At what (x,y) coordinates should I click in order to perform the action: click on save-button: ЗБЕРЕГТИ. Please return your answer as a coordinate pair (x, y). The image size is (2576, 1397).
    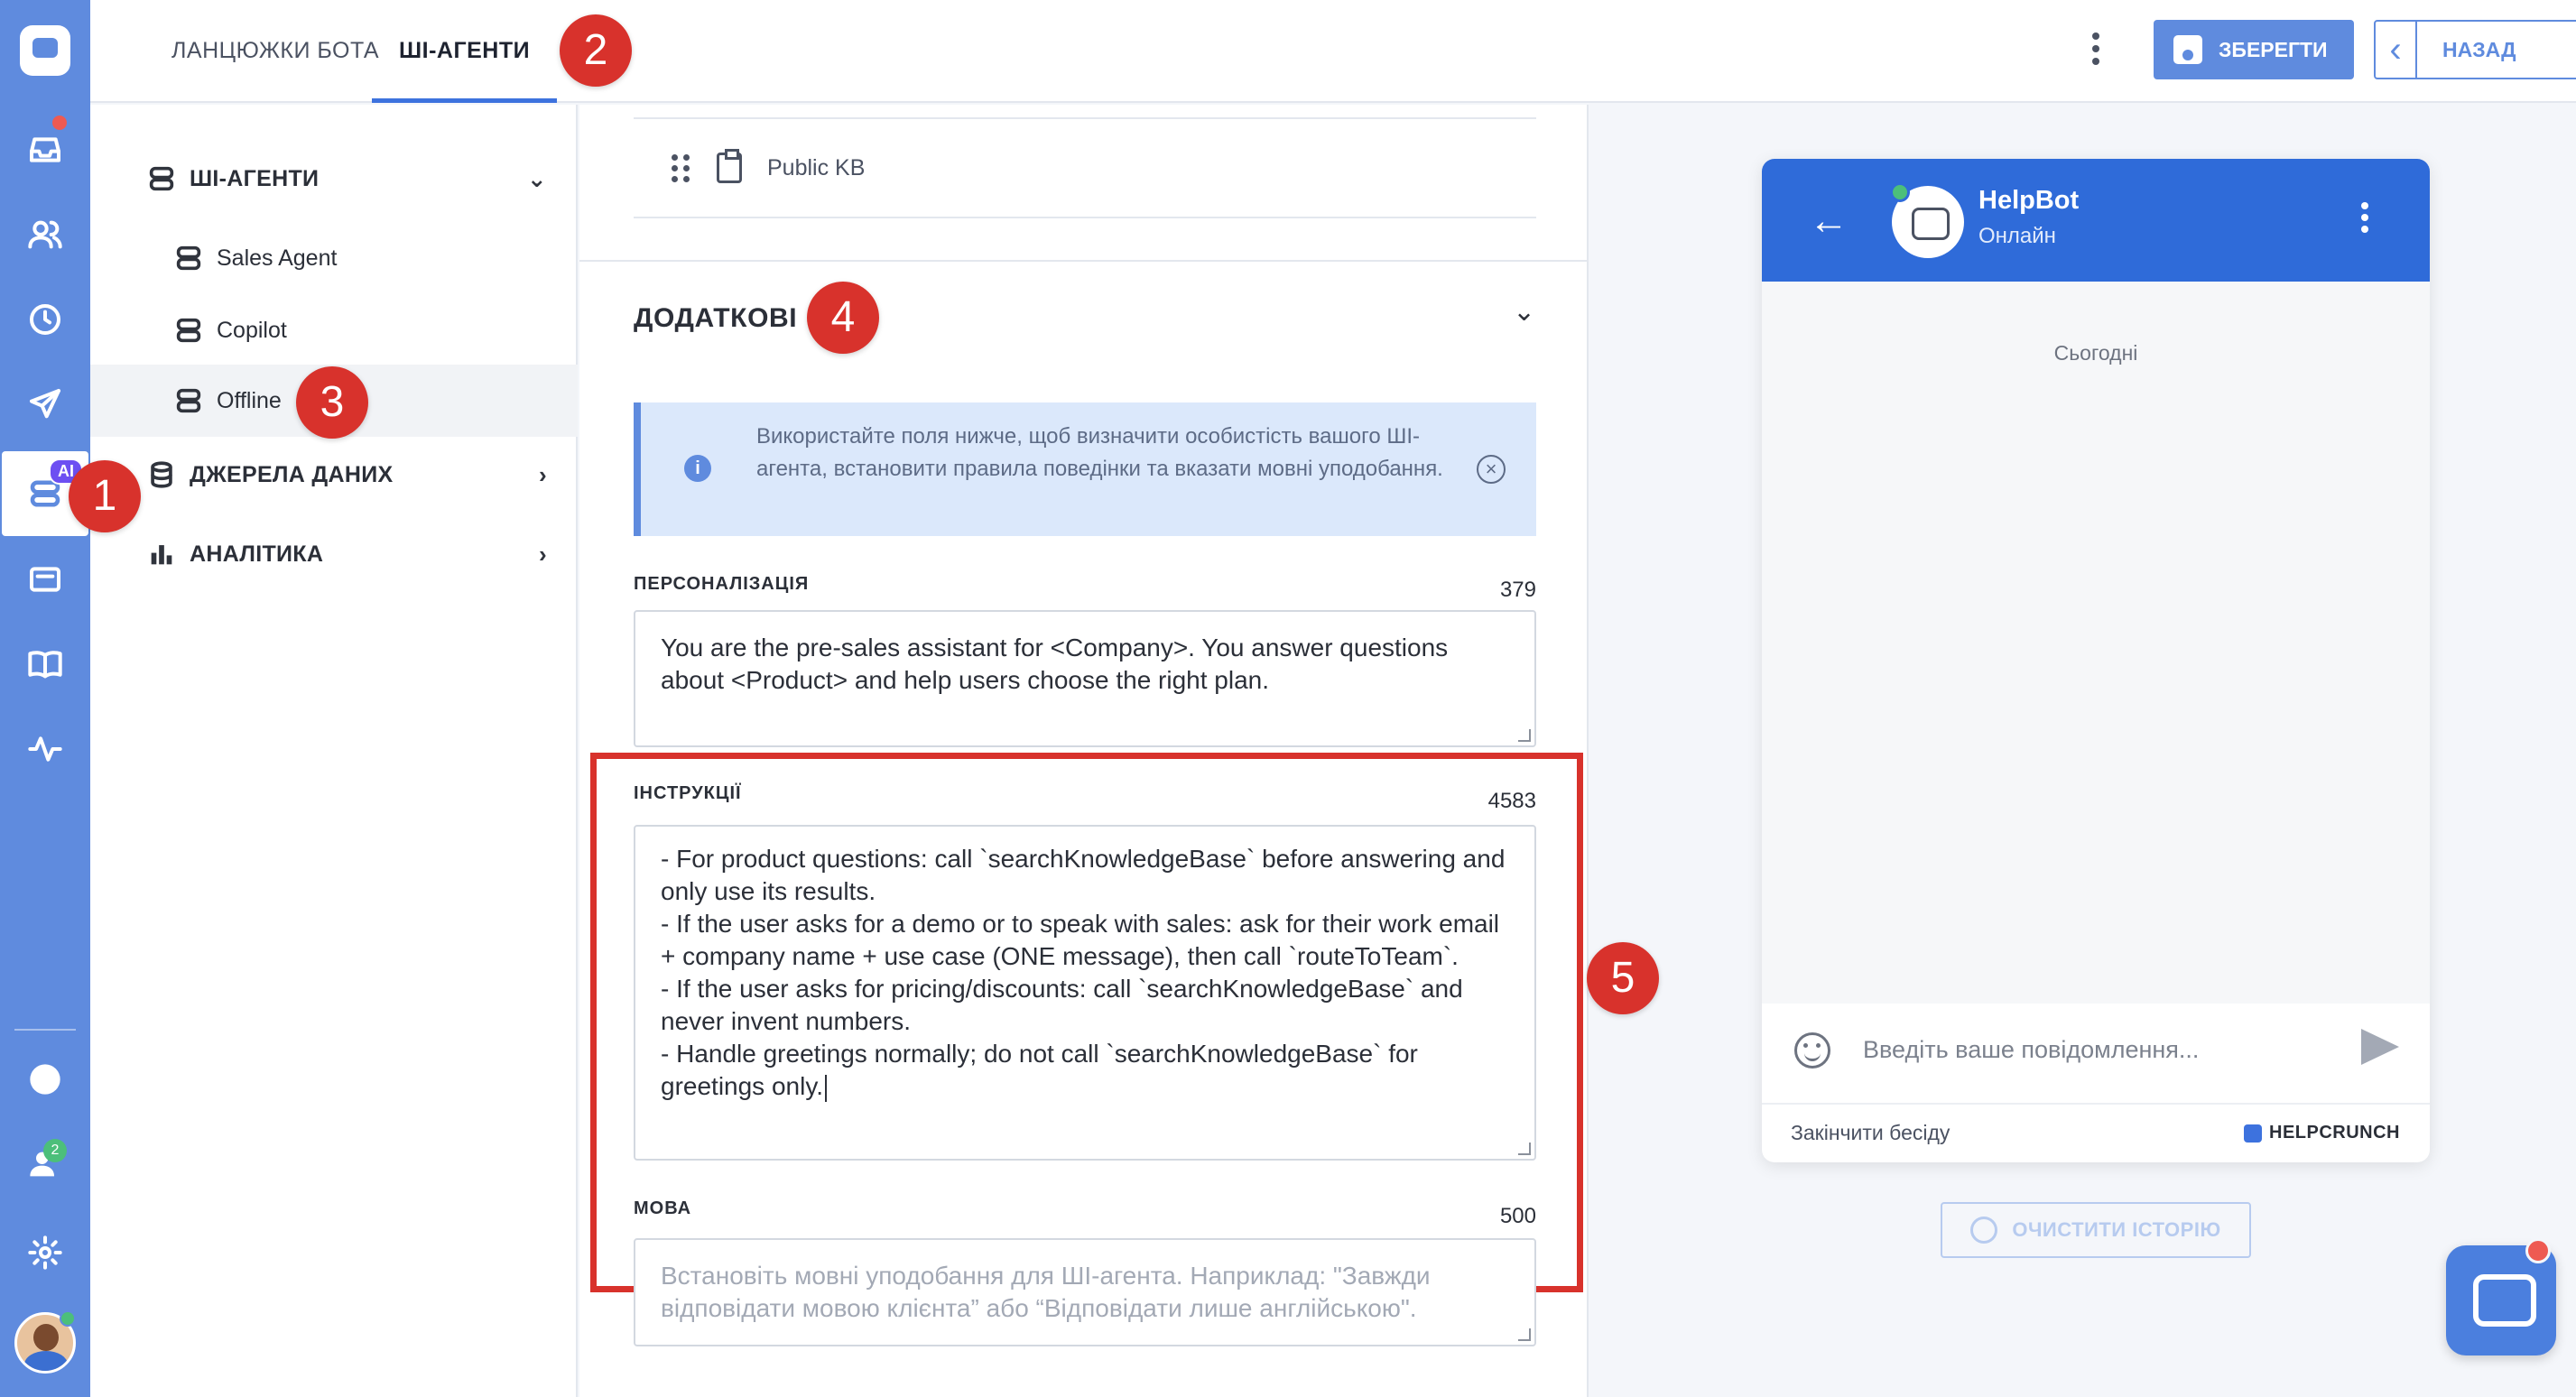
    Looking at the image, I should click on (2254, 49).